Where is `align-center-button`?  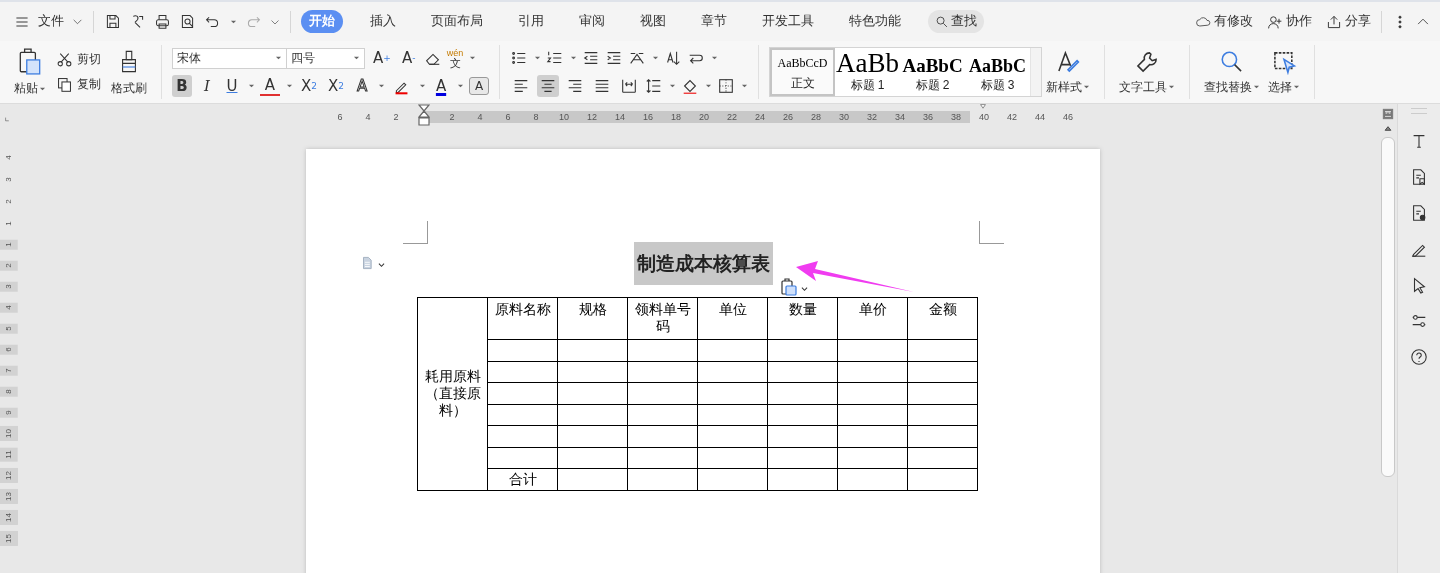 align-center-button is located at coordinates (548, 86).